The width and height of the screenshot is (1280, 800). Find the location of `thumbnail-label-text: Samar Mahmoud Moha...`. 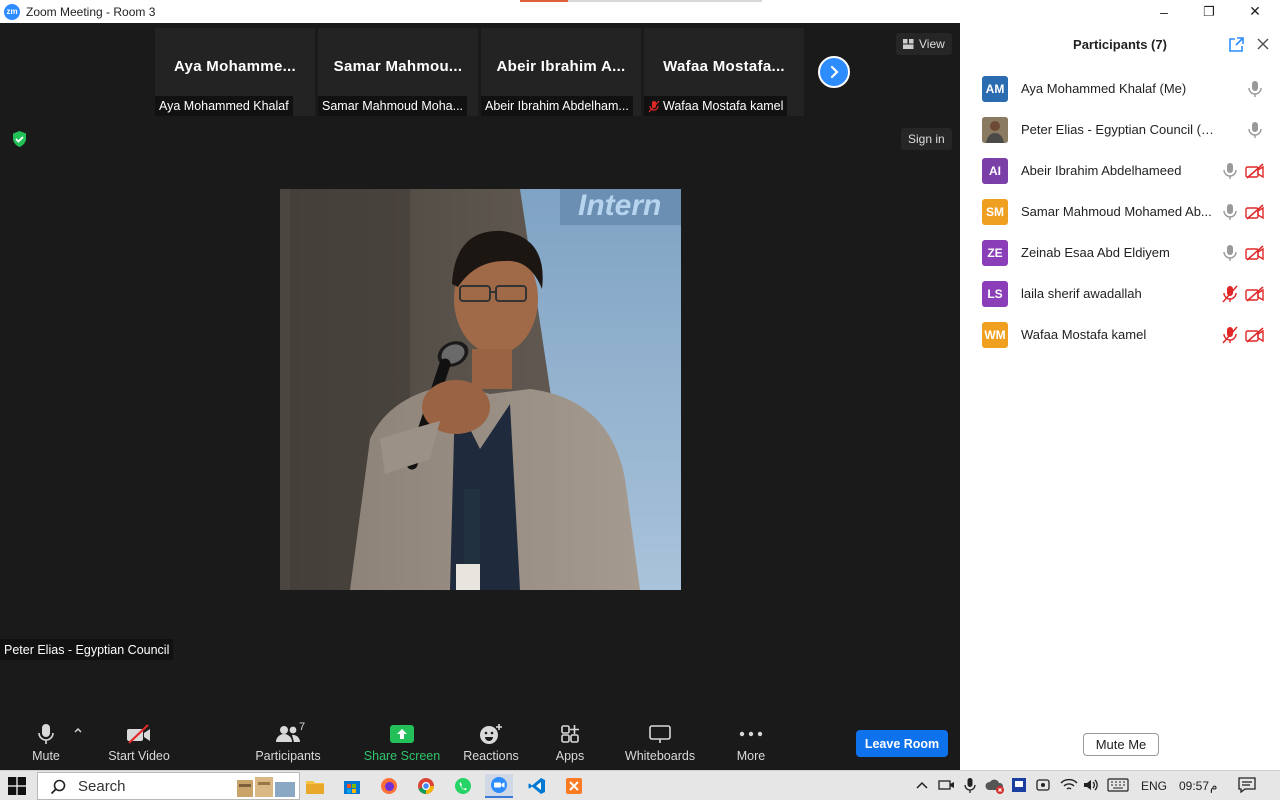

thumbnail-label-text: Samar Mahmoud Moha... is located at coordinates (393, 106).